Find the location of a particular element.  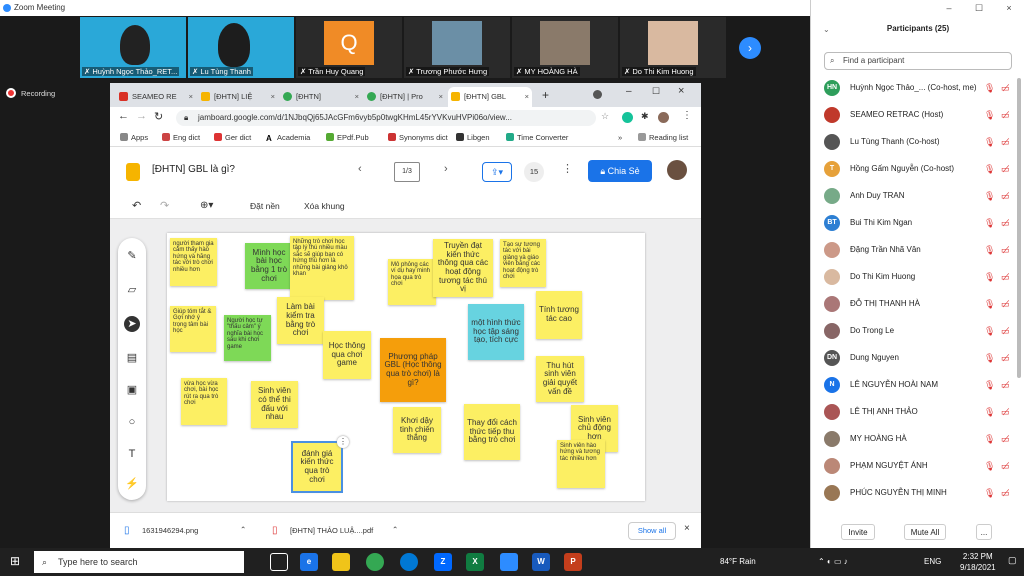

participant-row: HN Huỳnh Ngọc Thảo_... (Co-host, me) 🎙︎ ▭̸ is located at coordinates (918, 91).